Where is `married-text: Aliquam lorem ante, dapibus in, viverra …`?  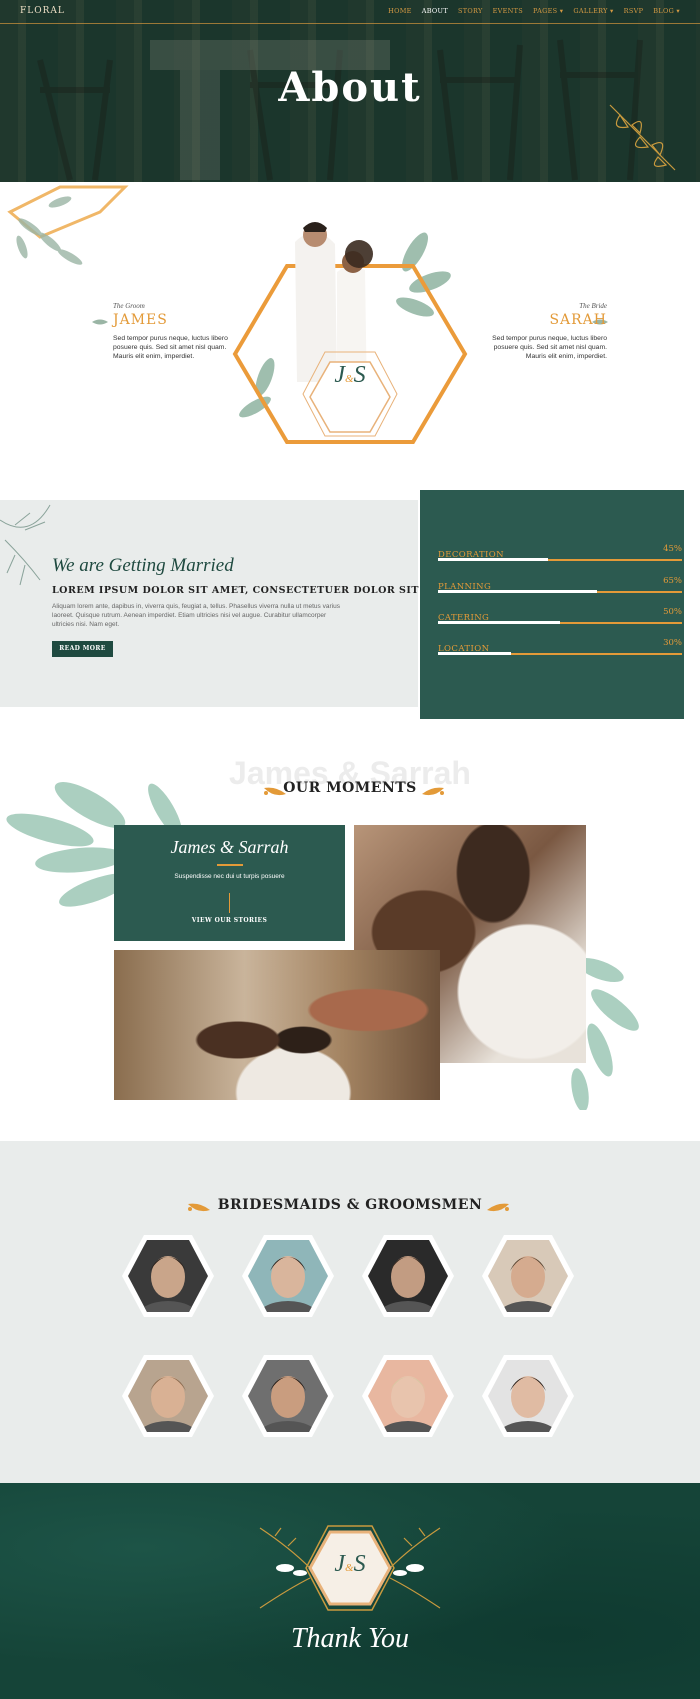 married-text: Aliquam lorem ante, dapibus in, viverra … is located at coordinates (196, 616).